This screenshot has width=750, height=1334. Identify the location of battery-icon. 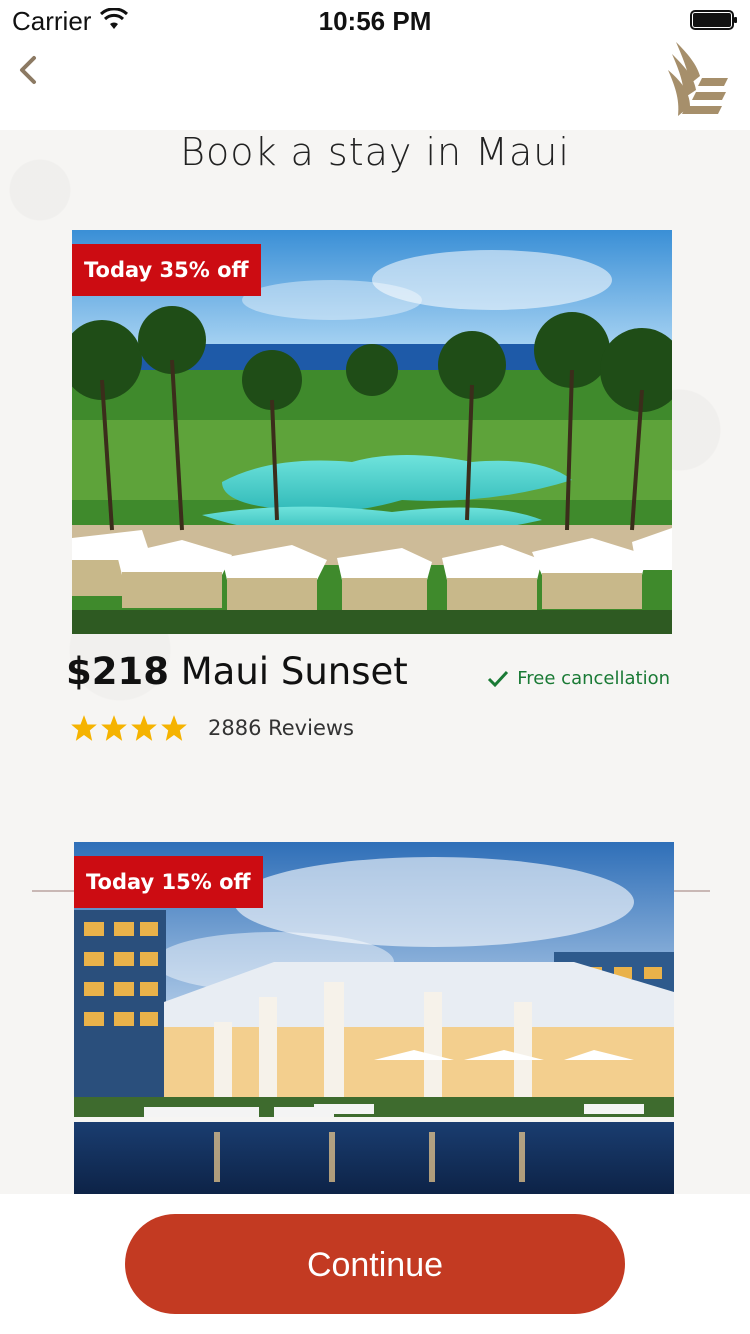
(713, 20).